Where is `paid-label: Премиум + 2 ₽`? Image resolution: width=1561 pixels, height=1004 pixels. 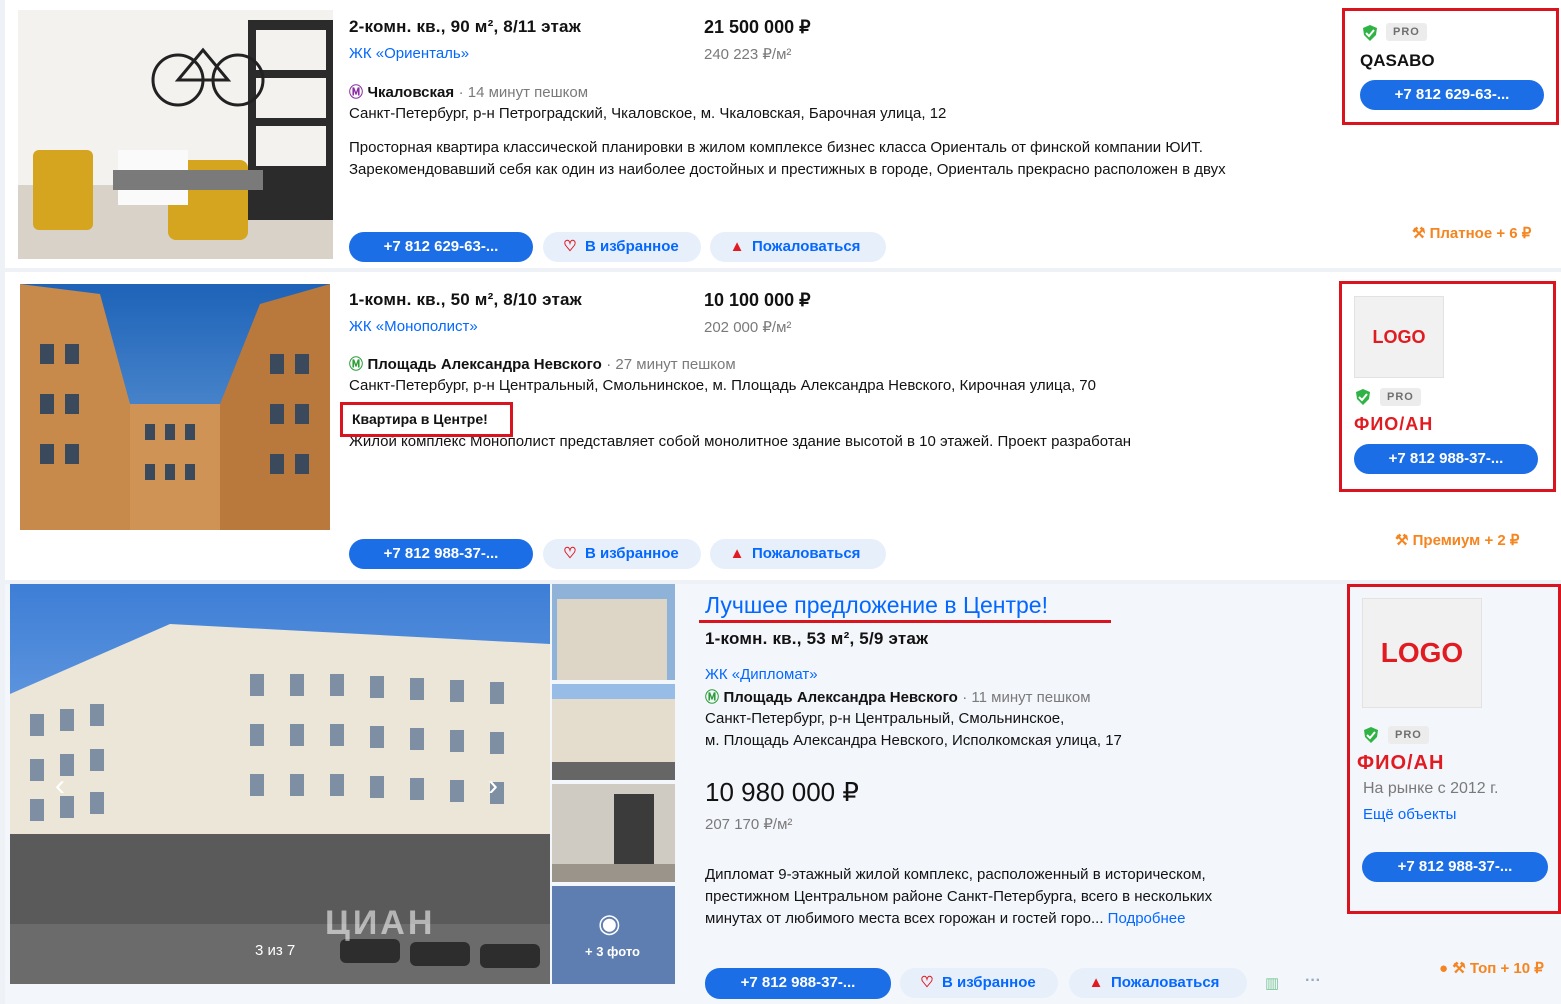
paid-label: Премиум + 2 ₽ is located at coordinates (1466, 540).